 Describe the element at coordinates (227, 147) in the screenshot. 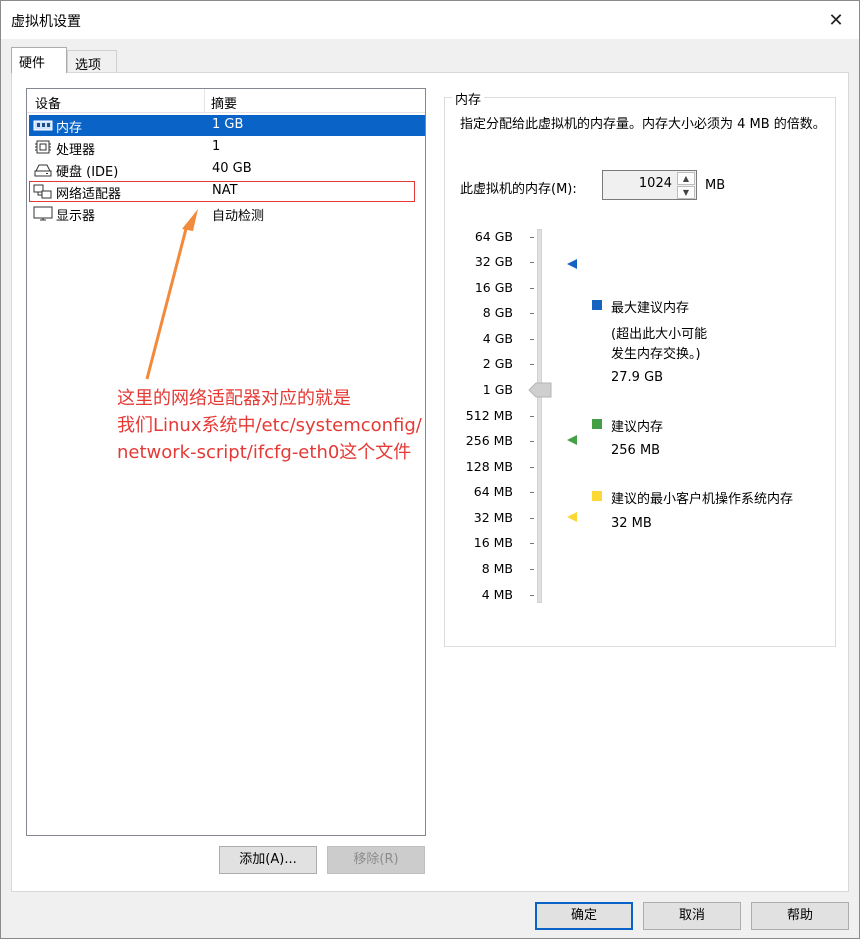

I see `device-row-processor: 处理器 1` at that location.